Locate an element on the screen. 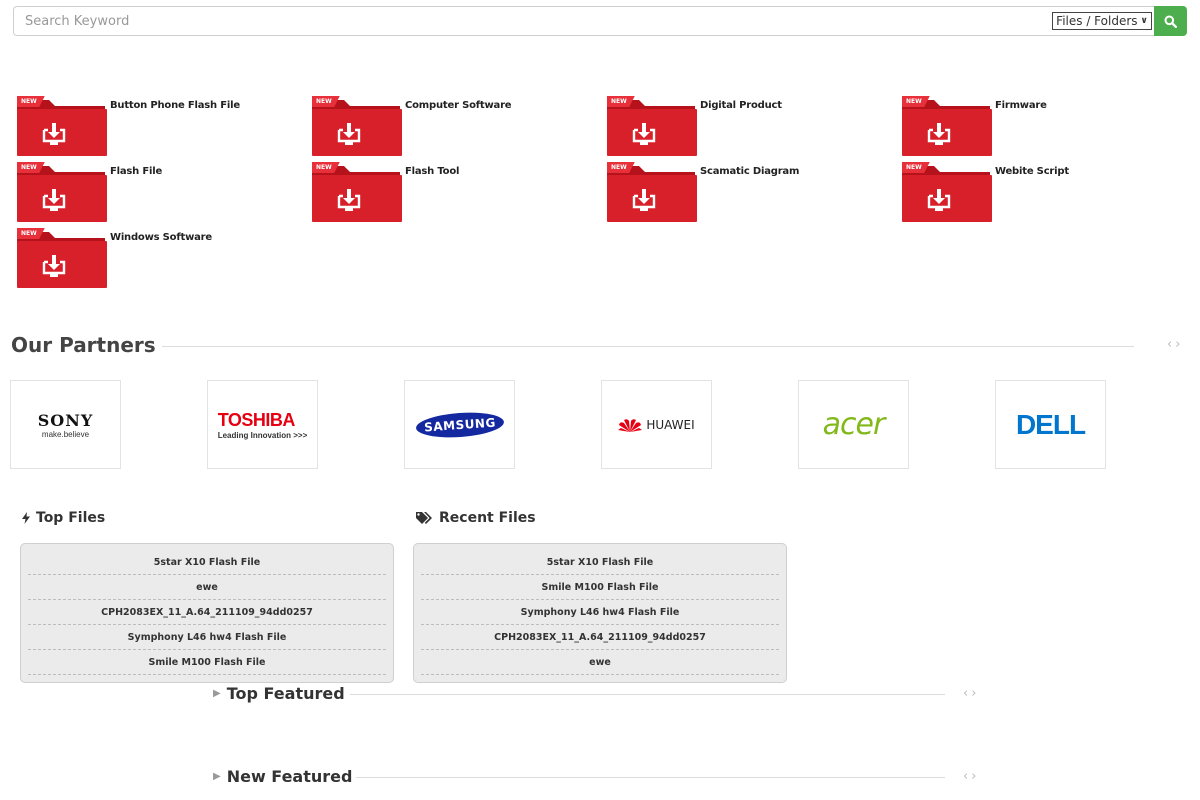  category-item: NEW Windows Software is located at coordinates (157, 258).